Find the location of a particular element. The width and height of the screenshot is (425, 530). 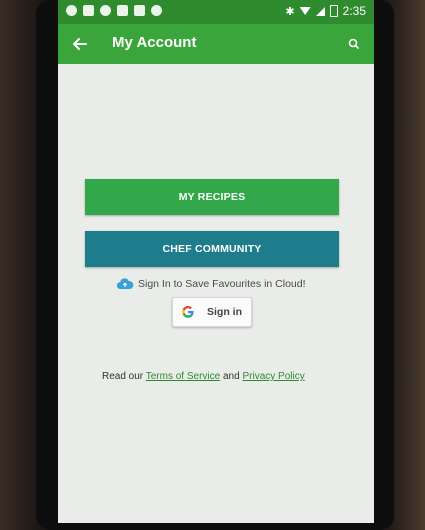

arrow-left-icon is located at coordinates (80, 44).